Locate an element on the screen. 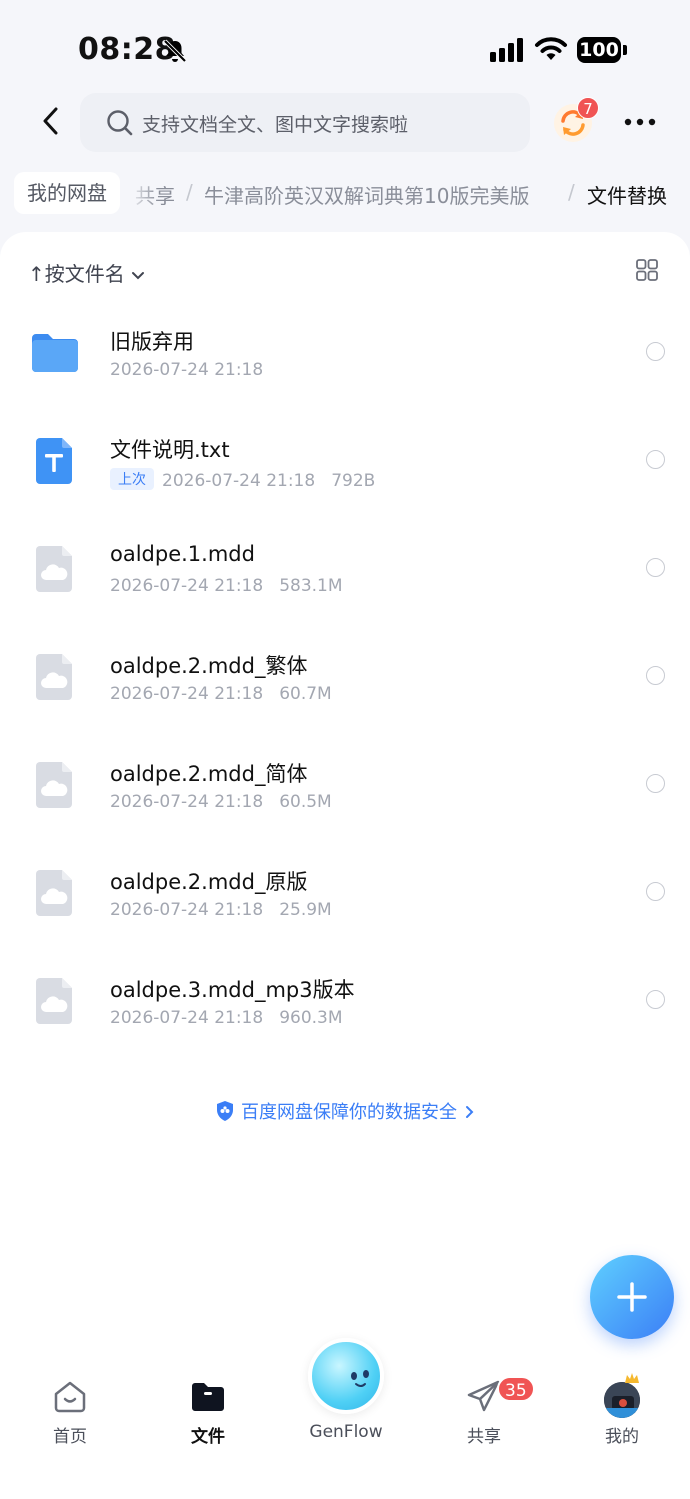 The width and height of the screenshot is (690, 1499). avatar-image is located at coordinates (622, 1400).